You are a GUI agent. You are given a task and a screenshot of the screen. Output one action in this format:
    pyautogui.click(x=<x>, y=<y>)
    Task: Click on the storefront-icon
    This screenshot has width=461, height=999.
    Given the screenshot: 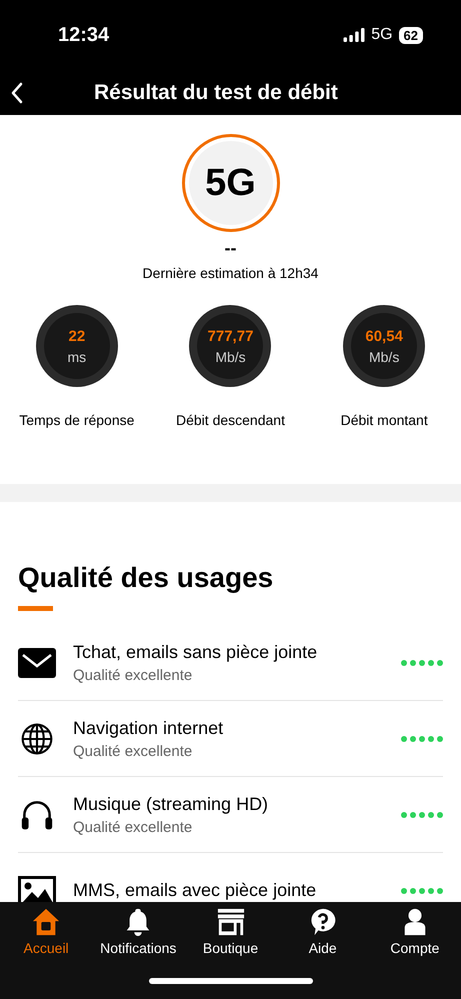 What is the action you would take?
    pyautogui.click(x=230, y=922)
    